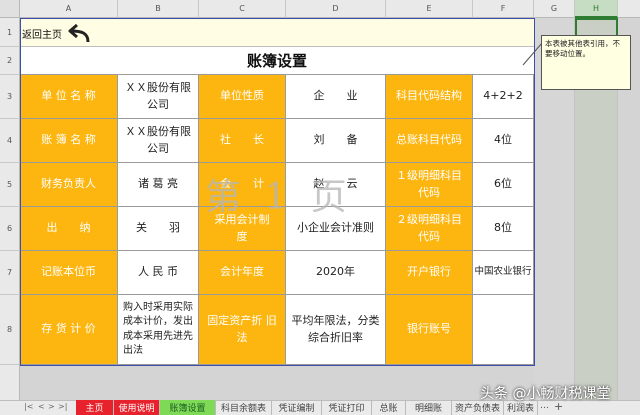  I want to click on select-all-corner, so click(10, 9).